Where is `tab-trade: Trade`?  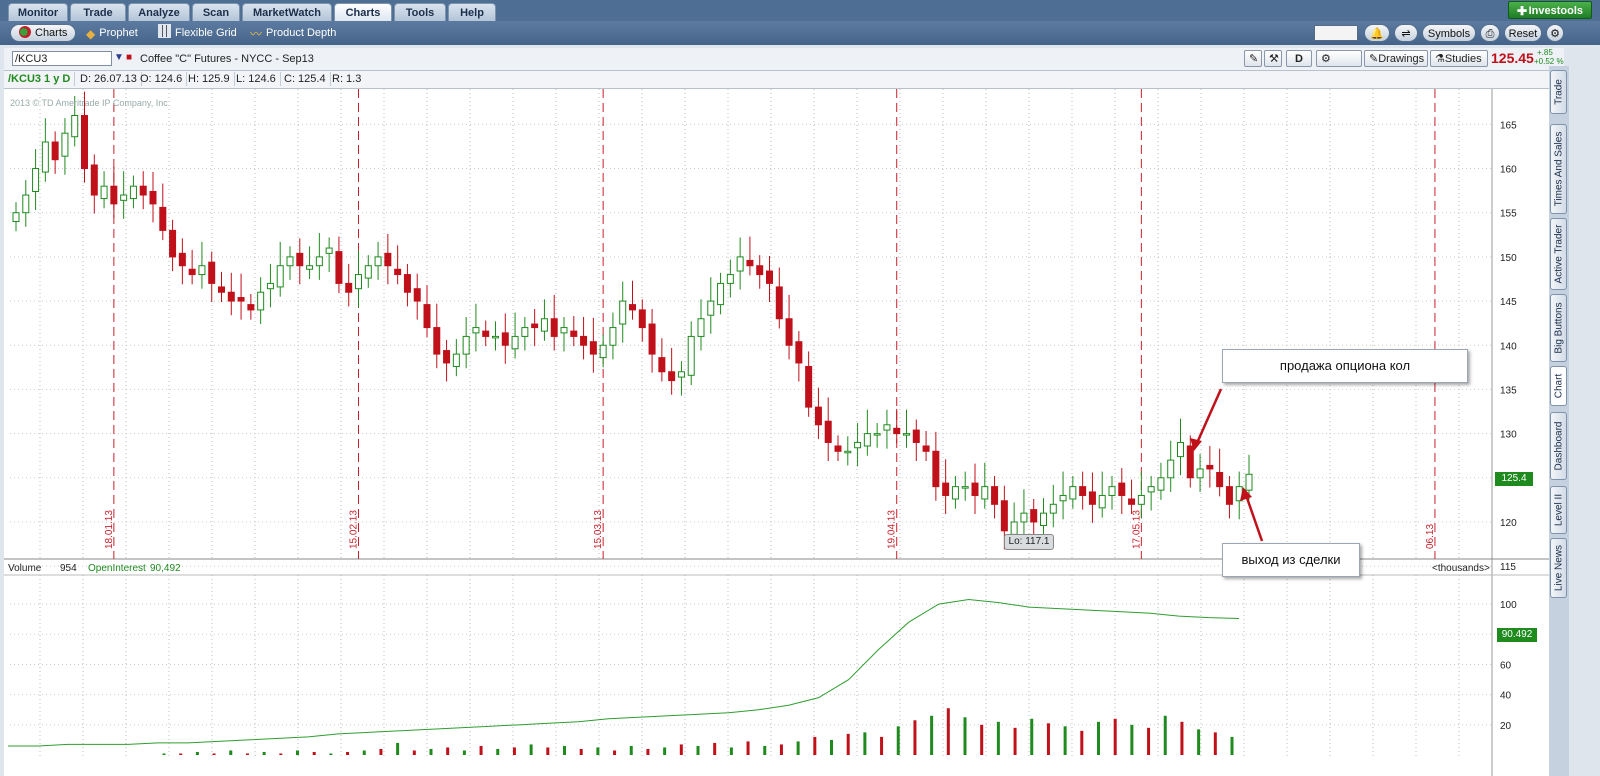
tab-trade: Trade is located at coordinates (98, 12).